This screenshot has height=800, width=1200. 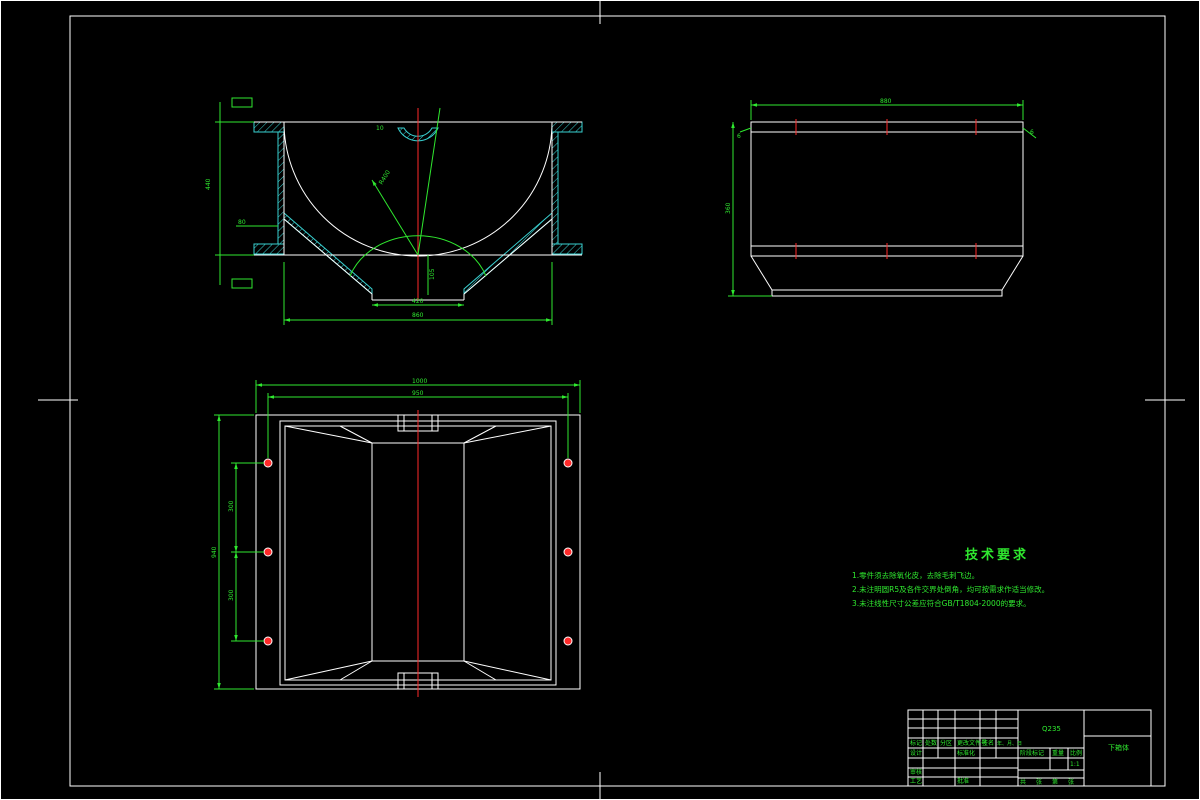 I want to click on side-dimensions, so click(x=882, y=198).